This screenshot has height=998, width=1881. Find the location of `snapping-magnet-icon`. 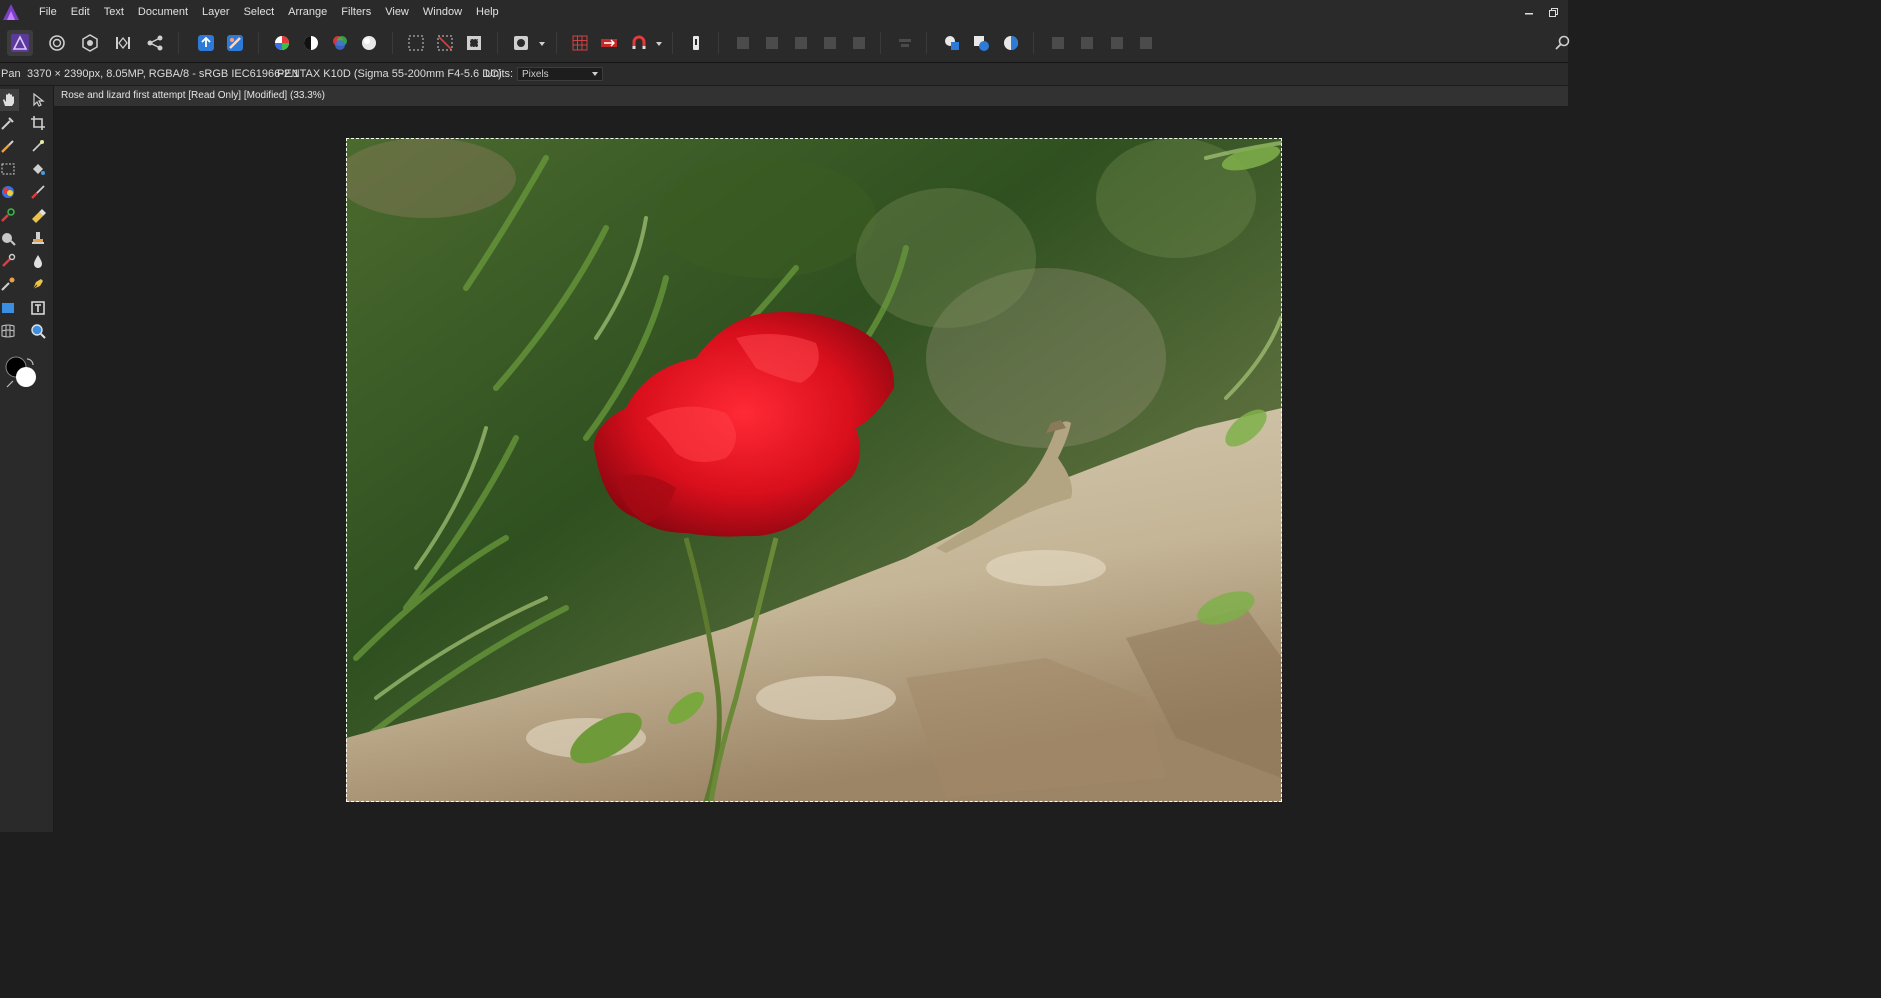

snapping-magnet-icon is located at coordinates (639, 43).